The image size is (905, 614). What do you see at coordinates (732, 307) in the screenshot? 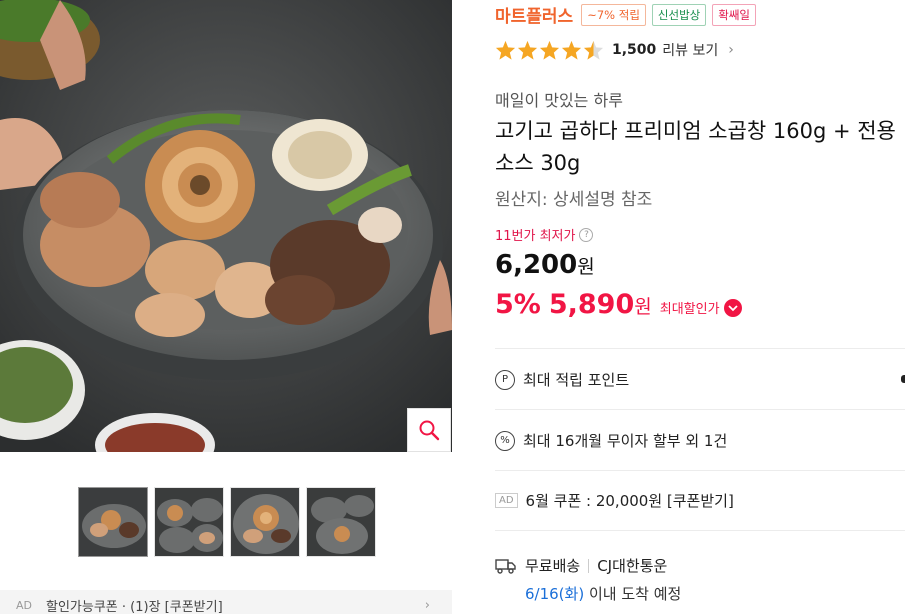
I see `chevron-down-icon` at bounding box center [732, 307].